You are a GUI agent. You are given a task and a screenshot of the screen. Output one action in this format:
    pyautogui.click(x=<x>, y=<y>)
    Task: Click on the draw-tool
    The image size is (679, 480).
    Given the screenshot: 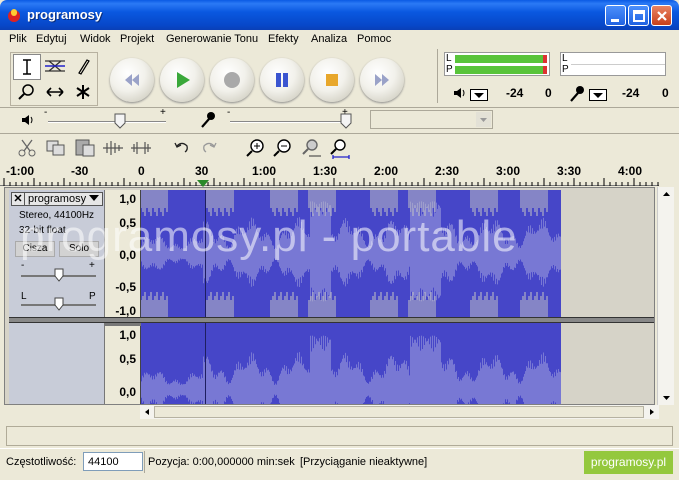 What is the action you would take?
    pyautogui.click(x=83, y=67)
    